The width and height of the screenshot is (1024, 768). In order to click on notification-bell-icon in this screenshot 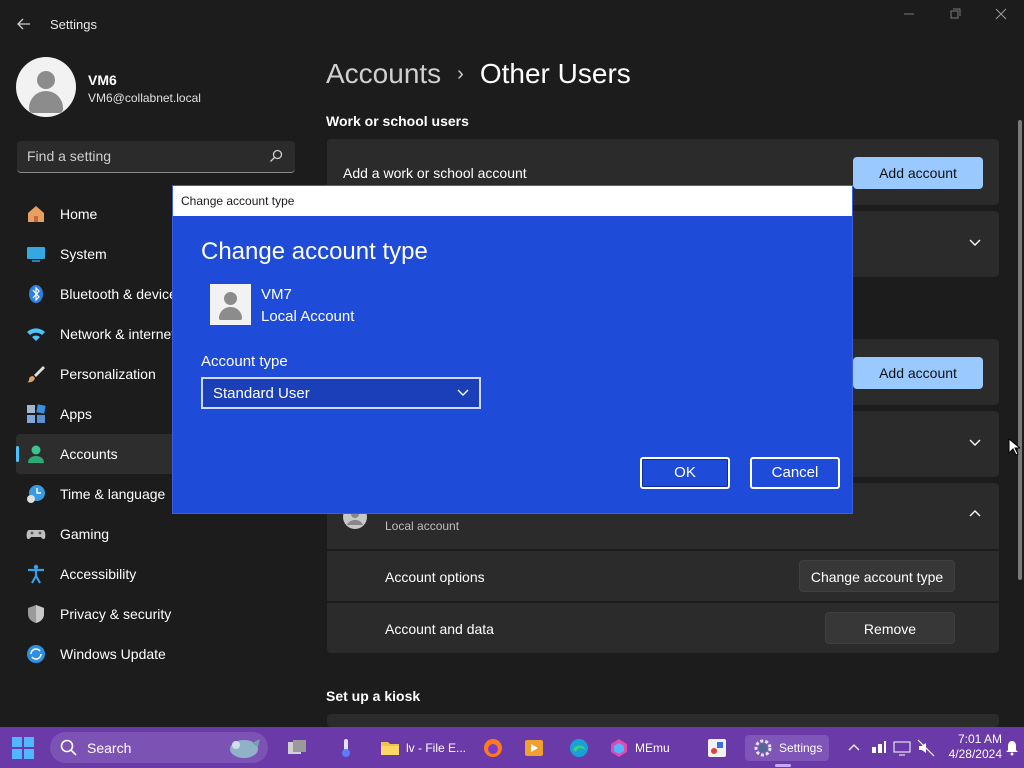, I will do `click(1012, 748)`.